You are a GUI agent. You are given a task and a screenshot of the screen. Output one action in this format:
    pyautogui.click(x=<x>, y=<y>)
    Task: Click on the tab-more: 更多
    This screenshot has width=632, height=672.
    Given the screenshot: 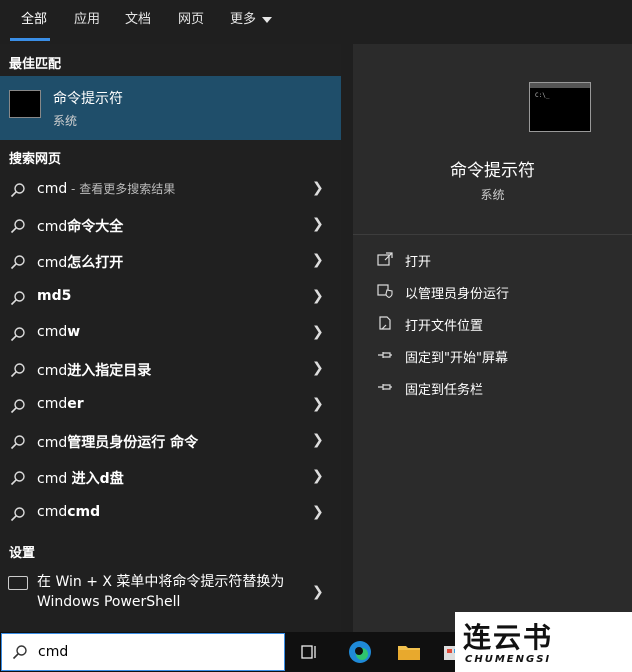 What is the action you would take?
    pyautogui.click(x=251, y=17)
    